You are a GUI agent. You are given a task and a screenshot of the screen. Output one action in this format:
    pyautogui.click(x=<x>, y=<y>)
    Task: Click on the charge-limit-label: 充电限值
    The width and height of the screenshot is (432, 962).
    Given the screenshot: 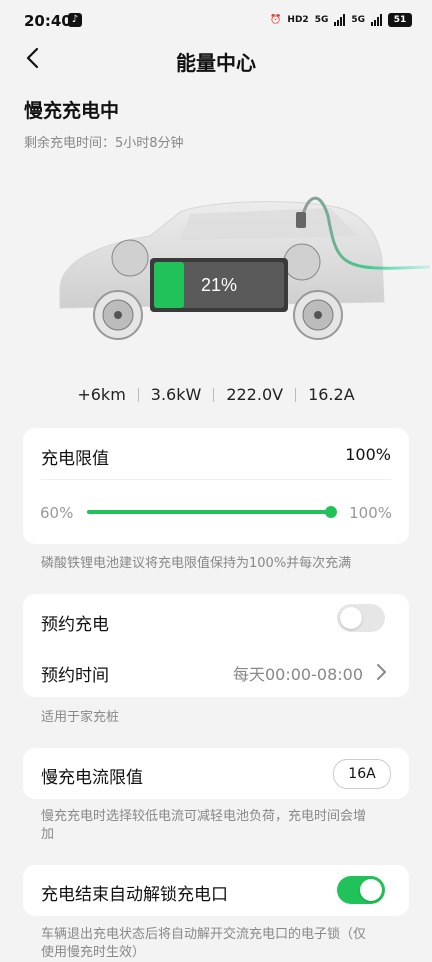 What is the action you would take?
    pyautogui.click(x=75, y=459)
    